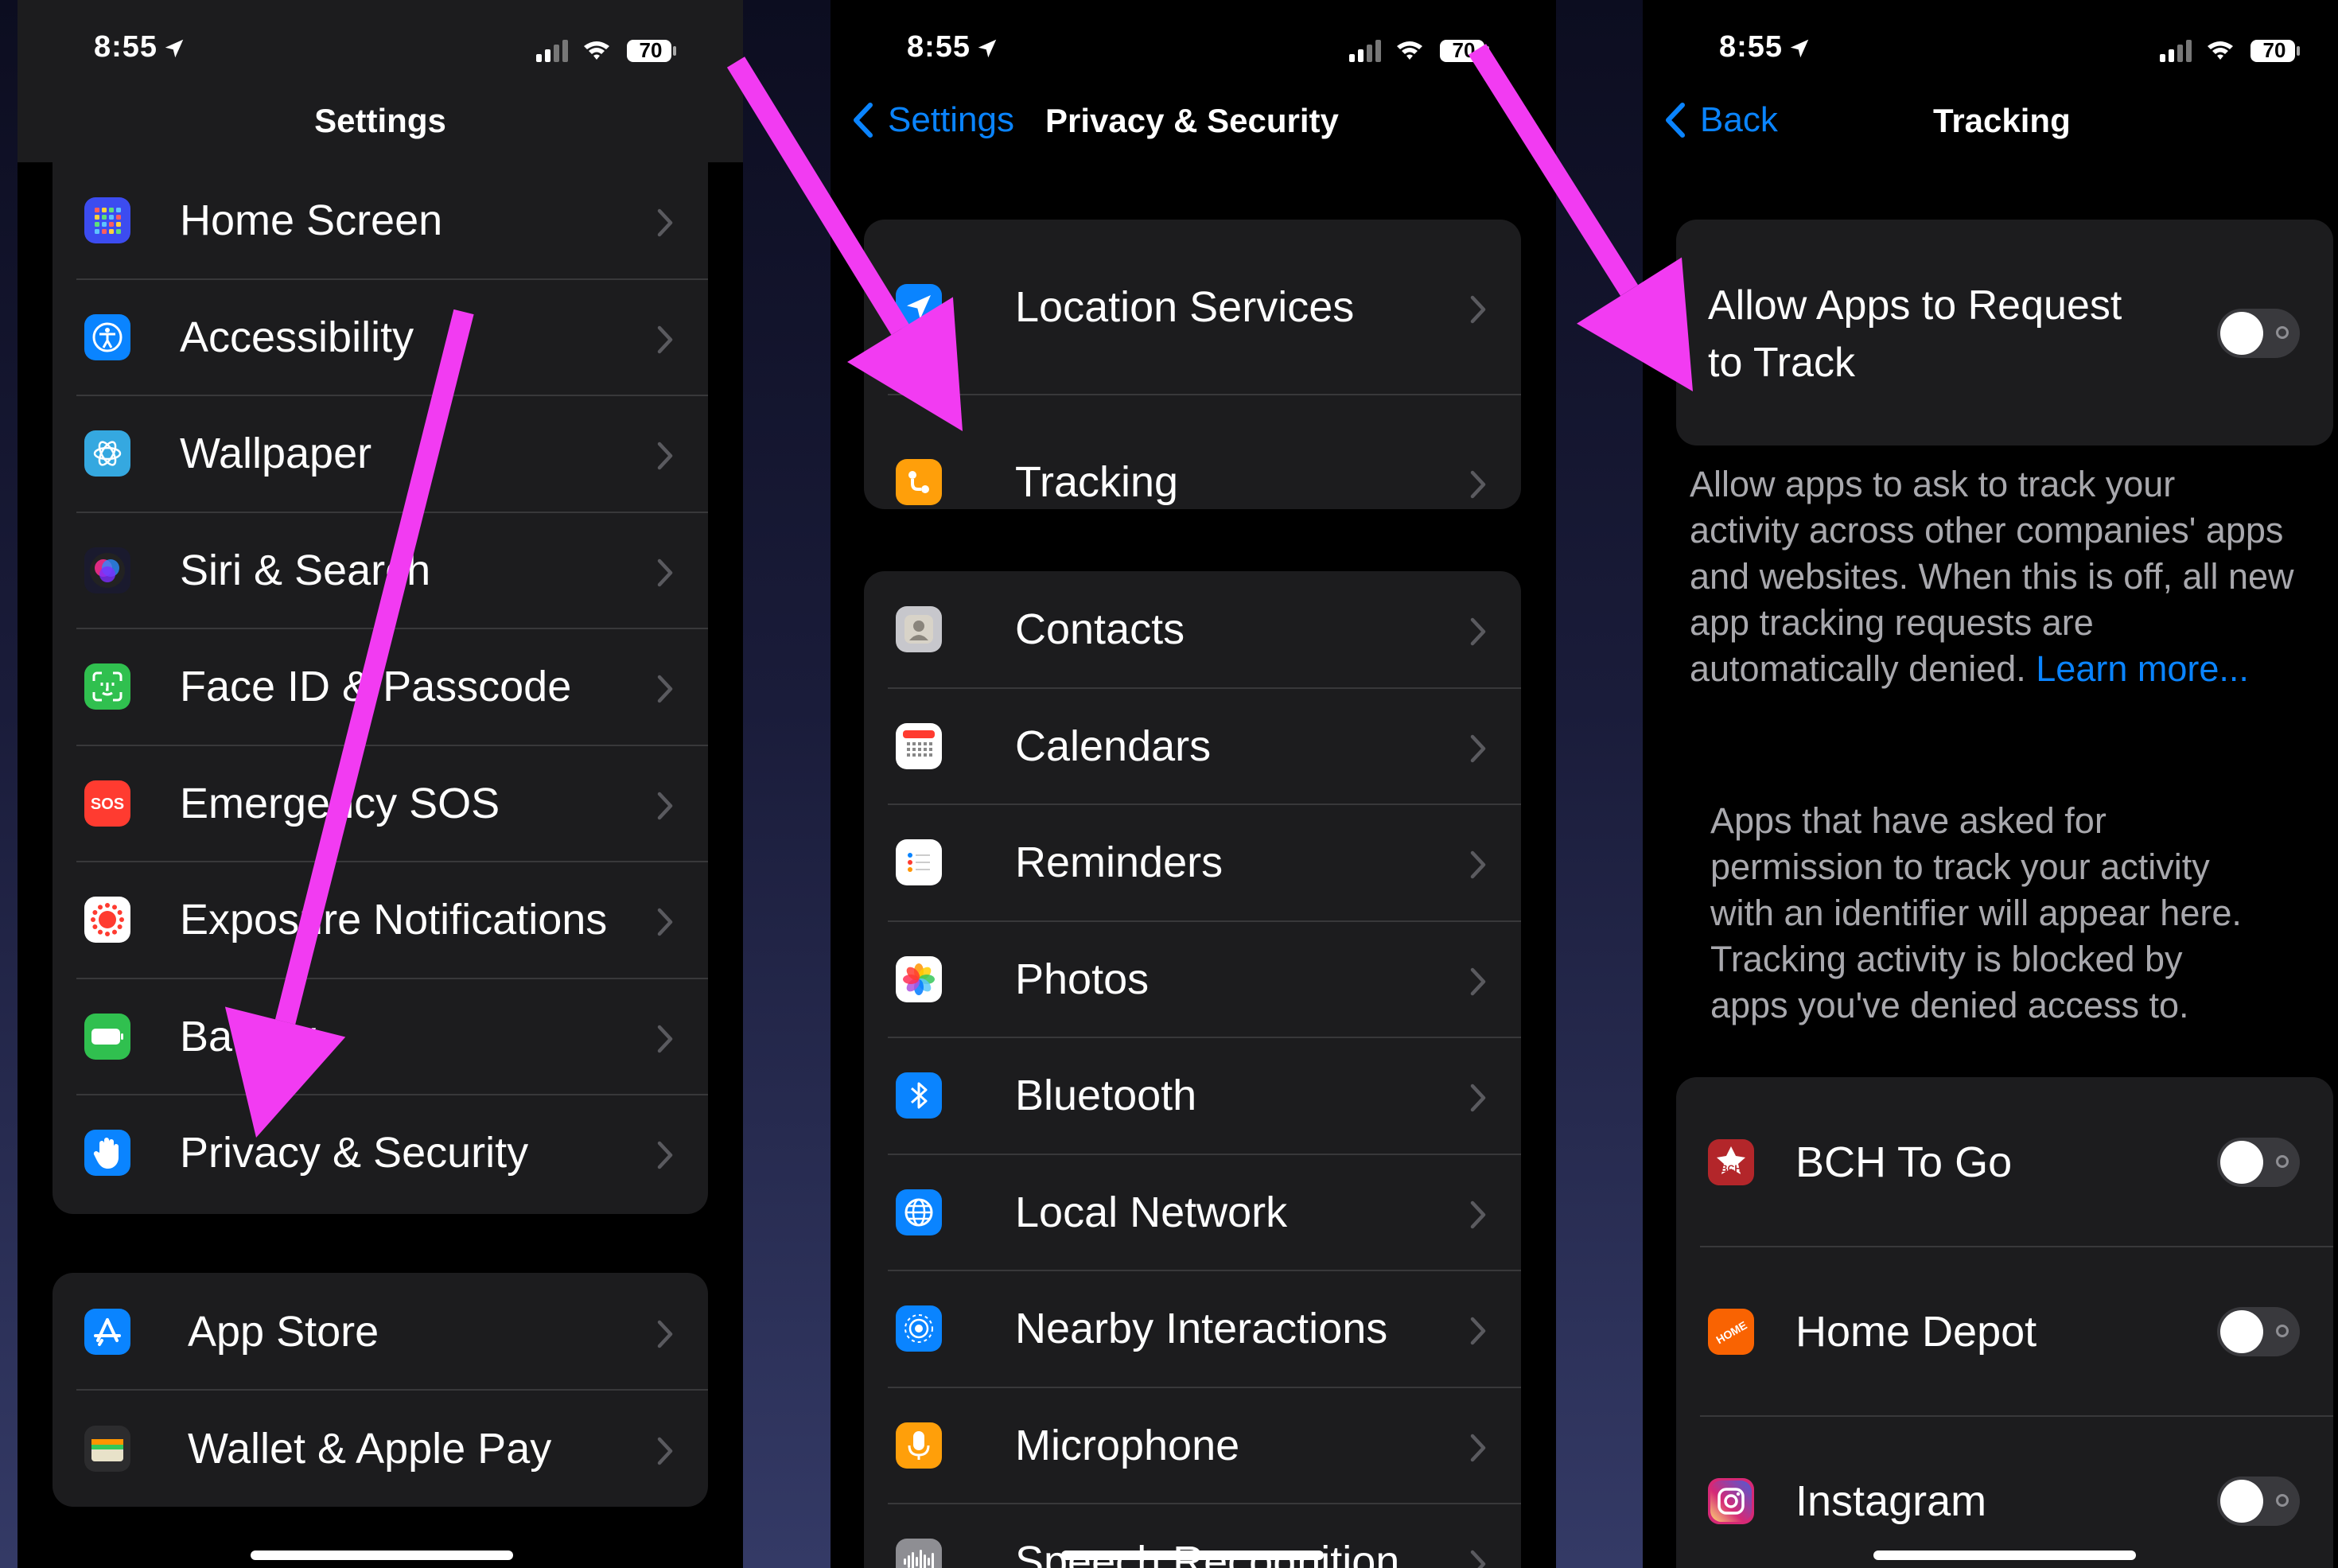 The height and width of the screenshot is (1568, 2338). What do you see at coordinates (380, 570) in the screenshot?
I see `settings-row-siri-search: Siri & Search` at bounding box center [380, 570].